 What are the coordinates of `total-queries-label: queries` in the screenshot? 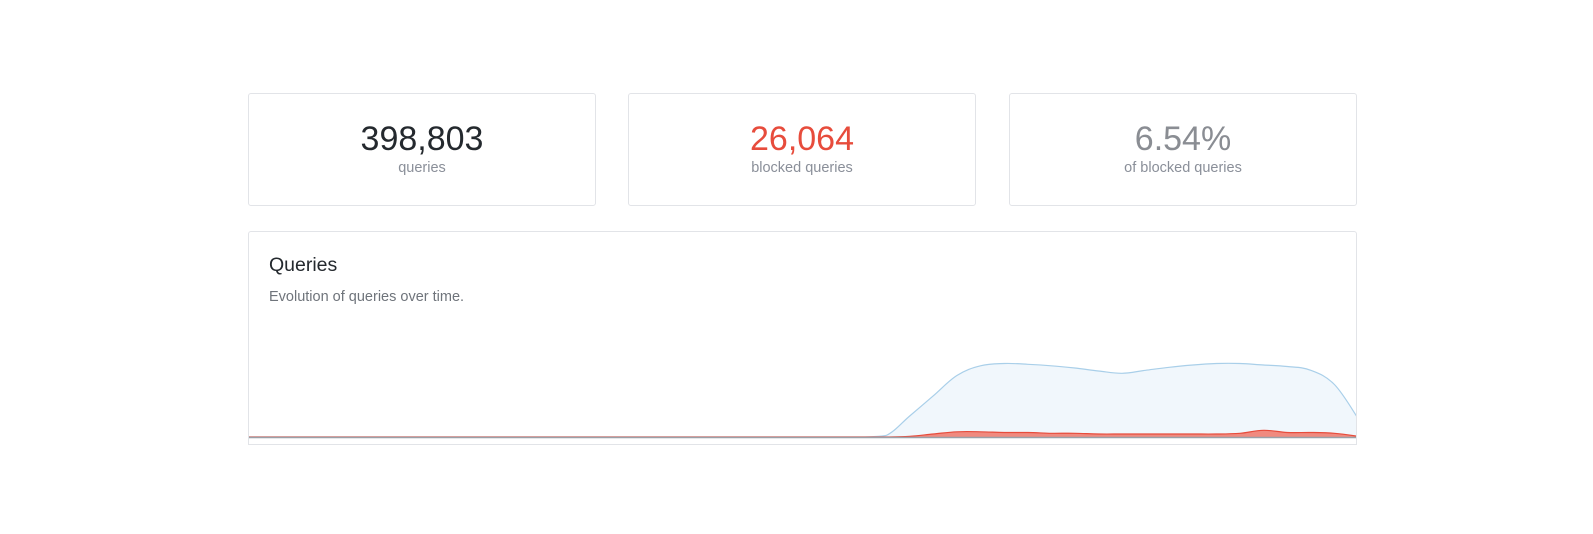 It's located at (422, 168).